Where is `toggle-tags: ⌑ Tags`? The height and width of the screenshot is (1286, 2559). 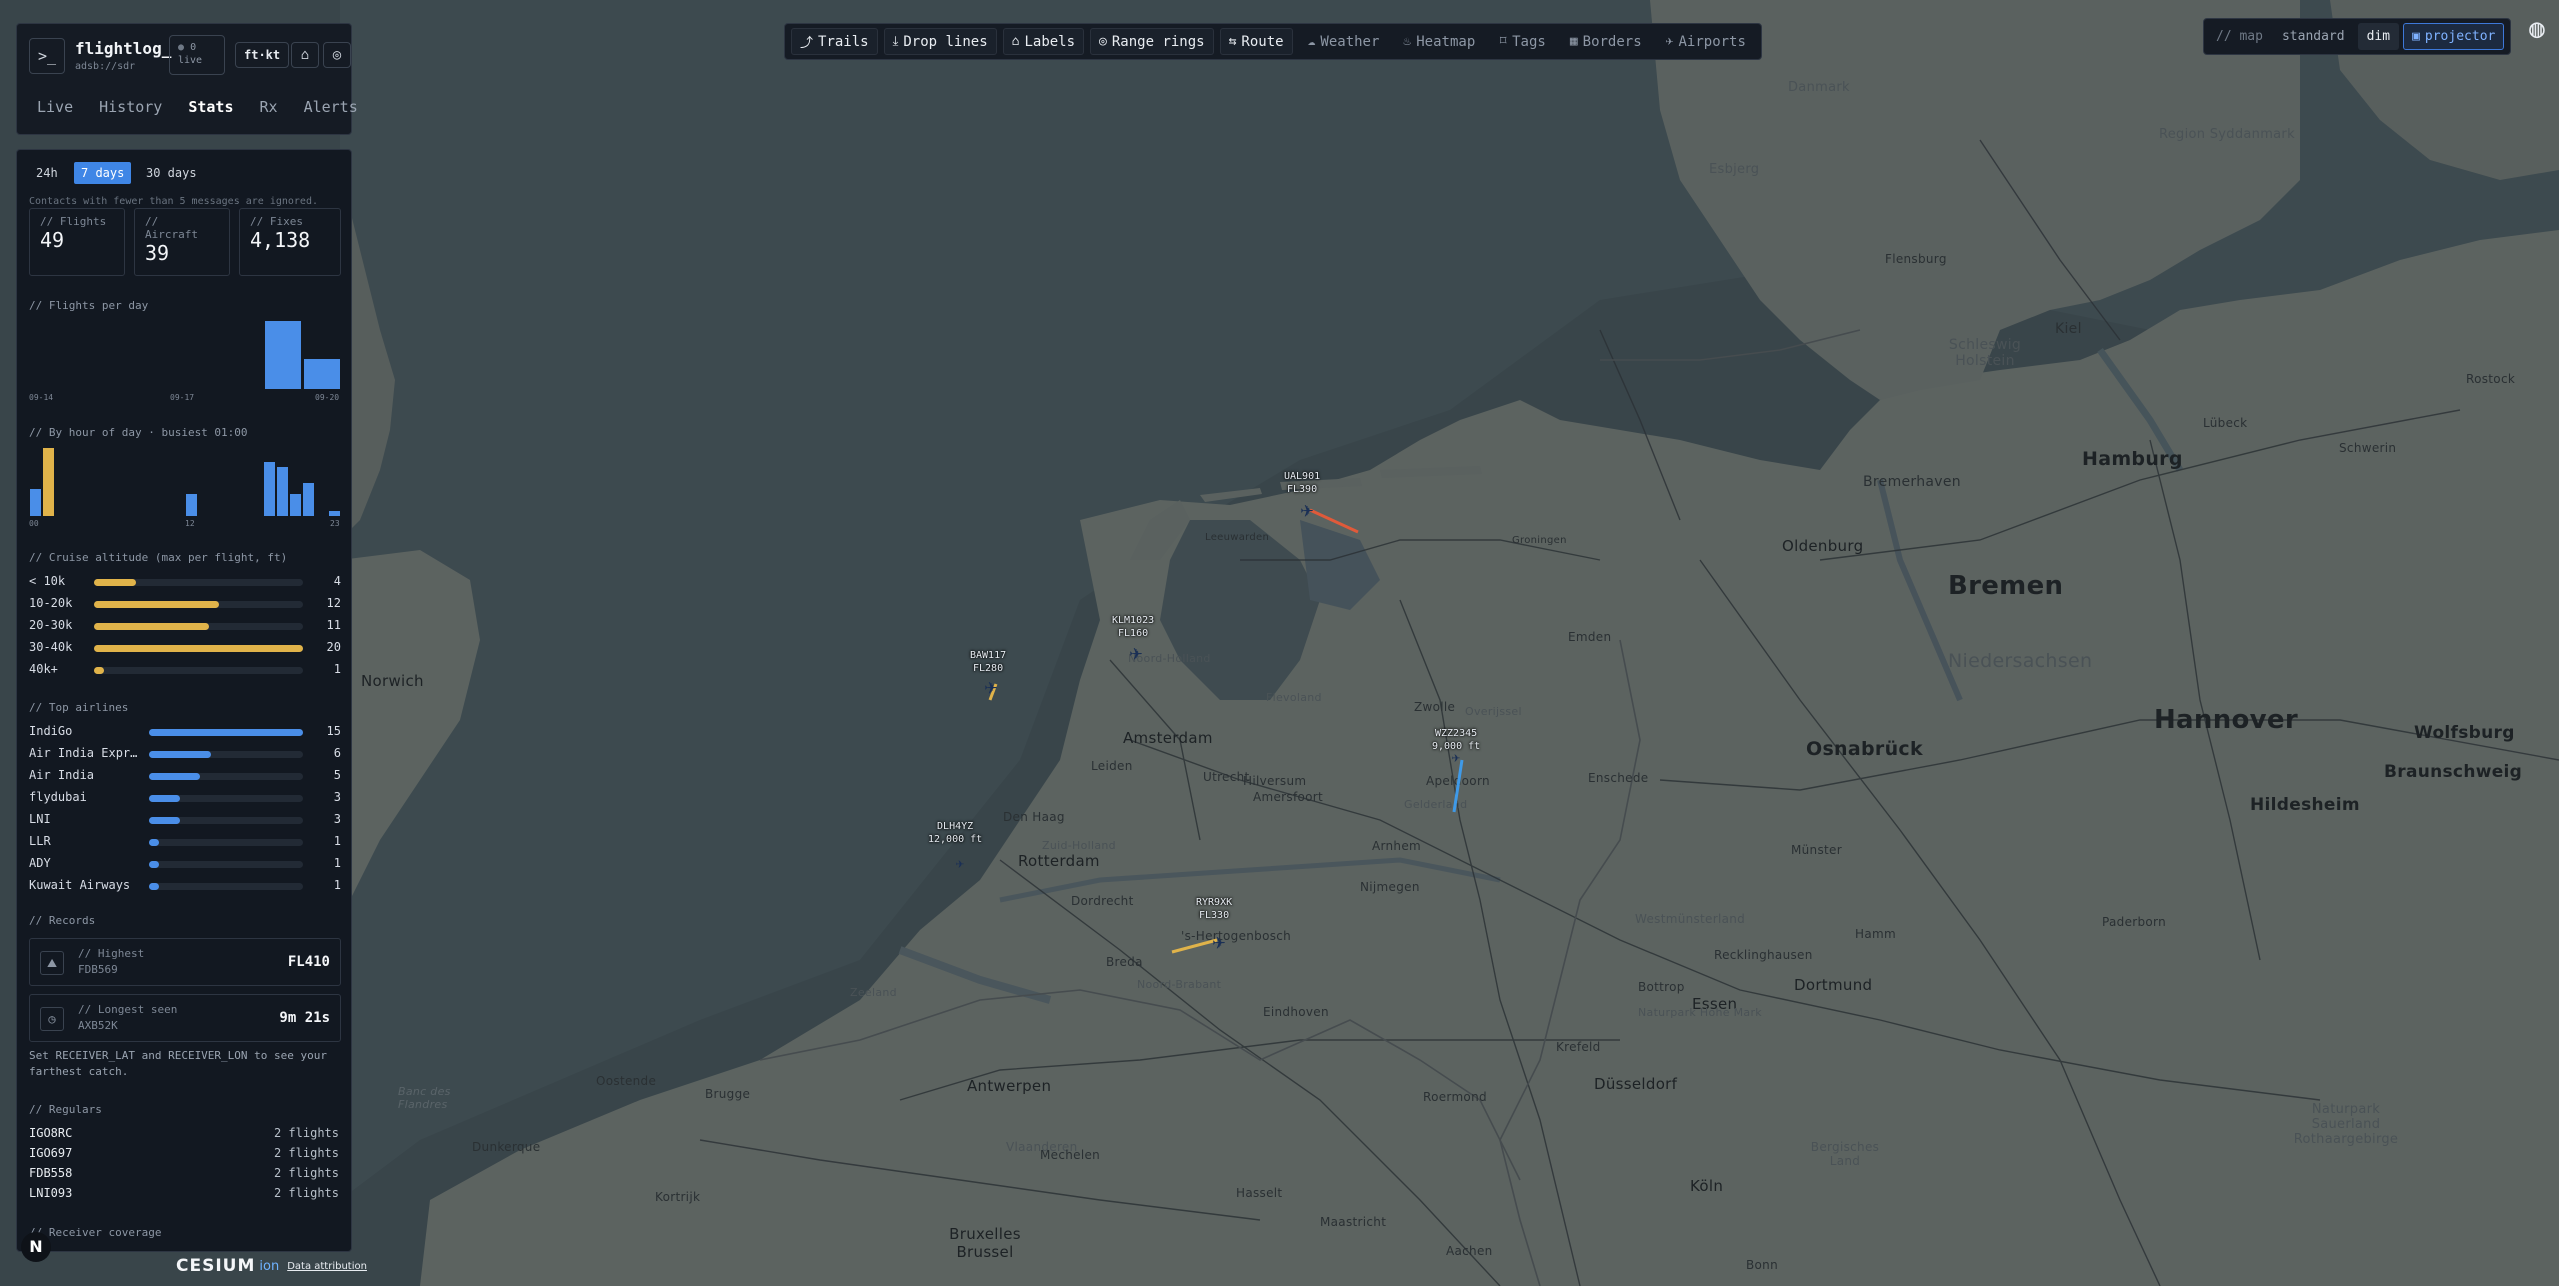 toggle-tags: ⌑ Tags is located at coordinates (1522, 41).